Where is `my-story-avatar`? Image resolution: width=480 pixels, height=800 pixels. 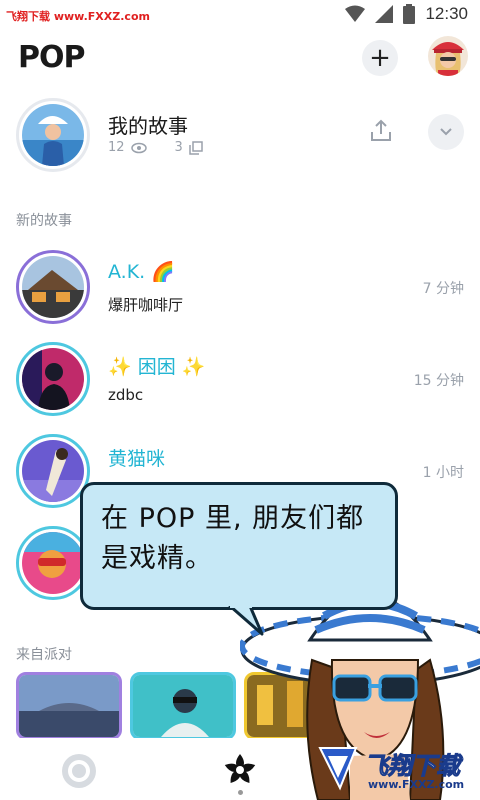 my-story-avatar is located at coordinates (53, 135).